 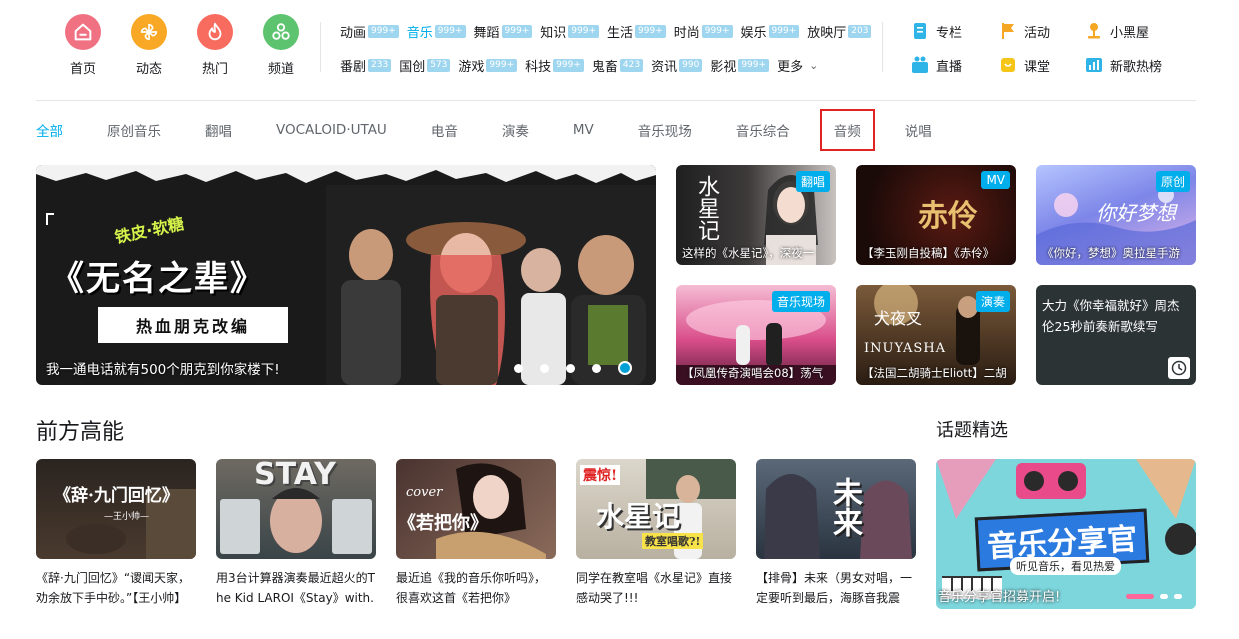 What do you see at coordinates (656, 588) in the screenshot?
I see `video-title: 同学在教室唱《水星记》直接感动哭了!!!` at bounding box center [656, 588].